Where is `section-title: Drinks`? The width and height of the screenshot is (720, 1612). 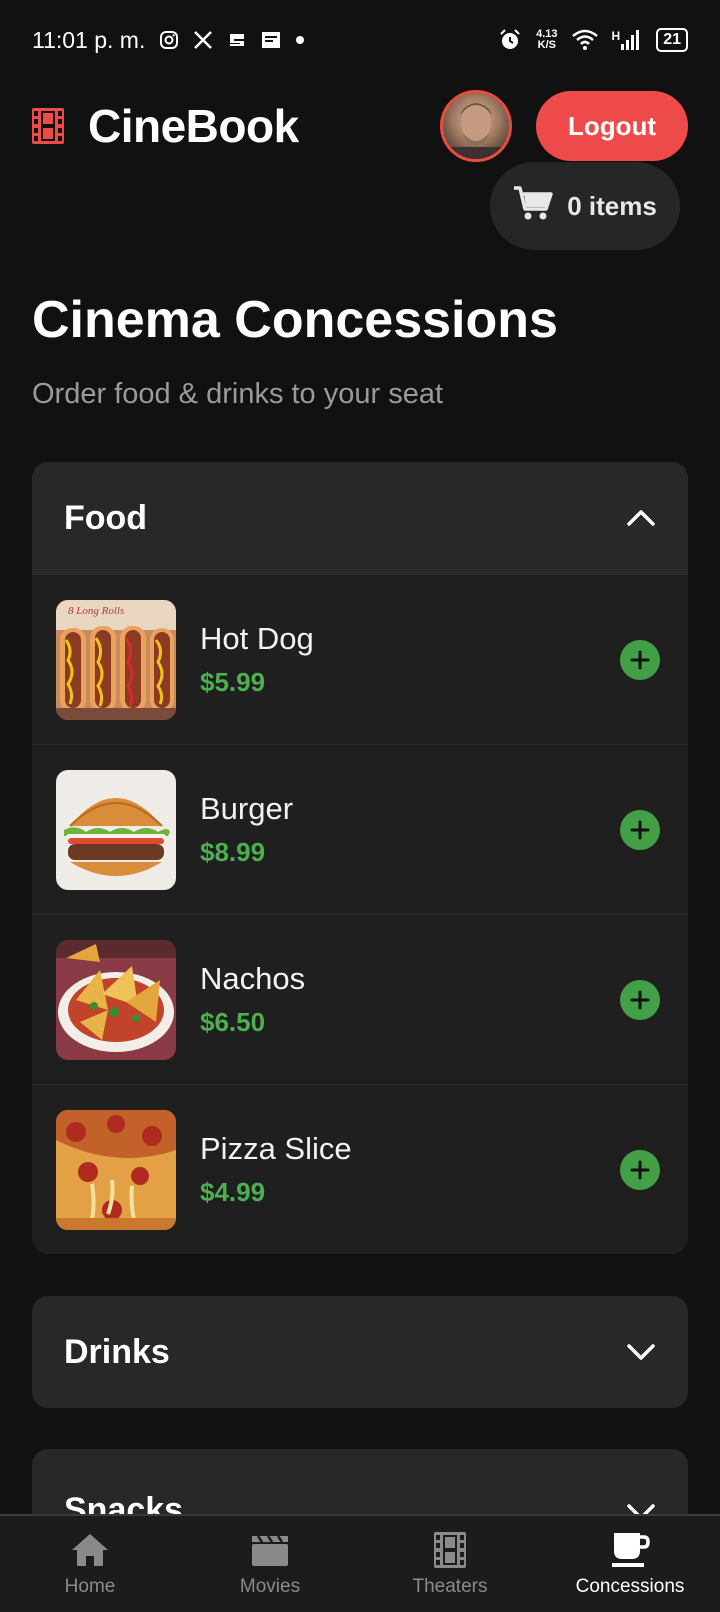
section-title: Drinks is located at coordinates (117, 1351).